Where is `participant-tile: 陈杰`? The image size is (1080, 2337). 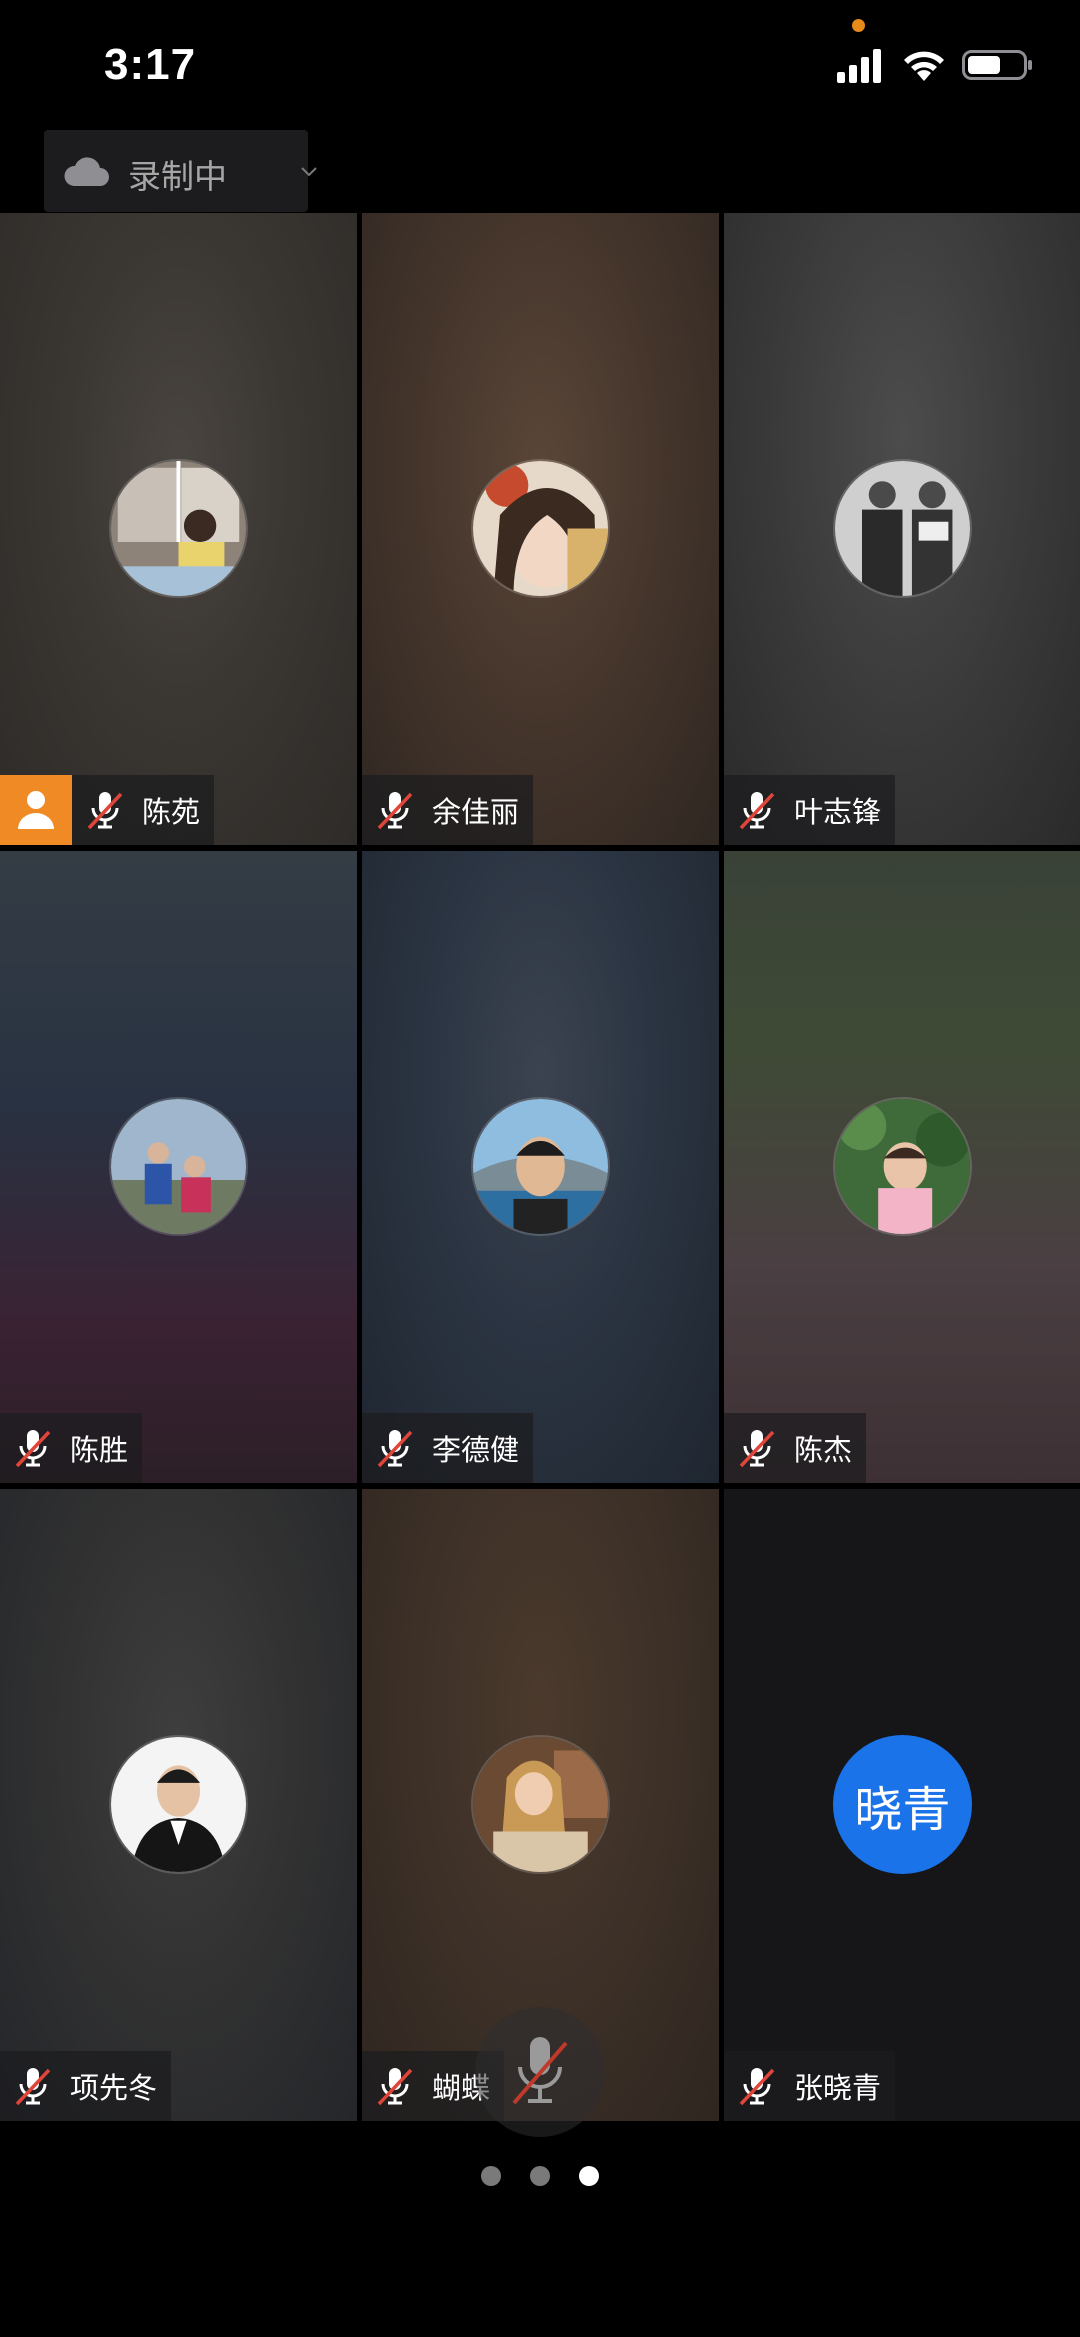 participant-tile: 陈杰 is located at coordinates (902, 1167).